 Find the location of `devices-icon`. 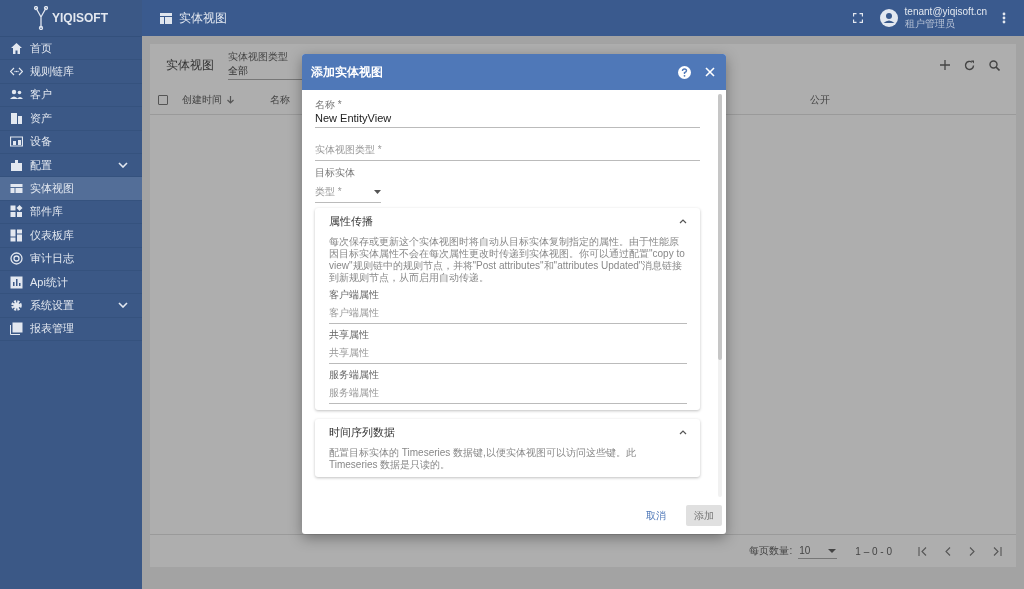

devices-icon is located at coordinates (16, 142).